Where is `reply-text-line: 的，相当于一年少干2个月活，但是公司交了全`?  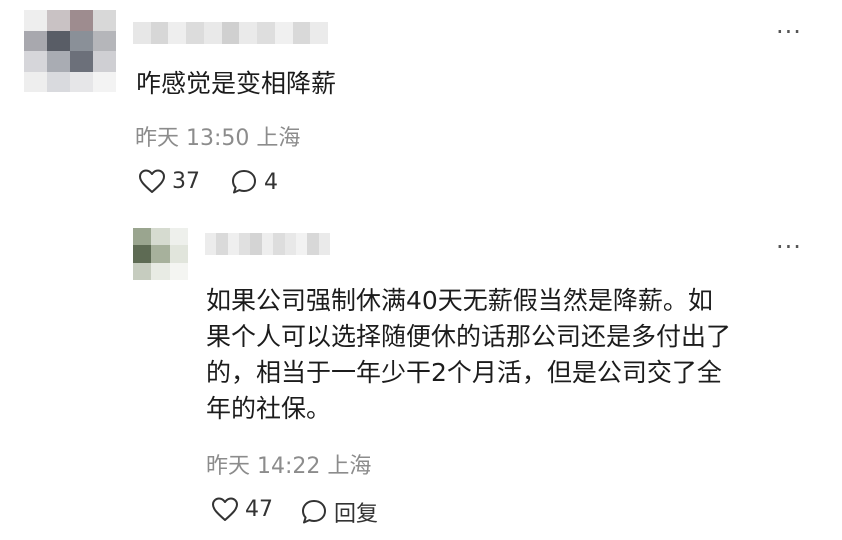 reply-text-line: 的，相当于一年少干2个月活，但是公司交了全 is located at coordinates (464, 372).